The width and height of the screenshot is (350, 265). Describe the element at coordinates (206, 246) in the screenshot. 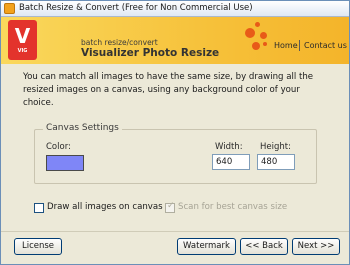

I see `watermark-button: Watermark` at that location.